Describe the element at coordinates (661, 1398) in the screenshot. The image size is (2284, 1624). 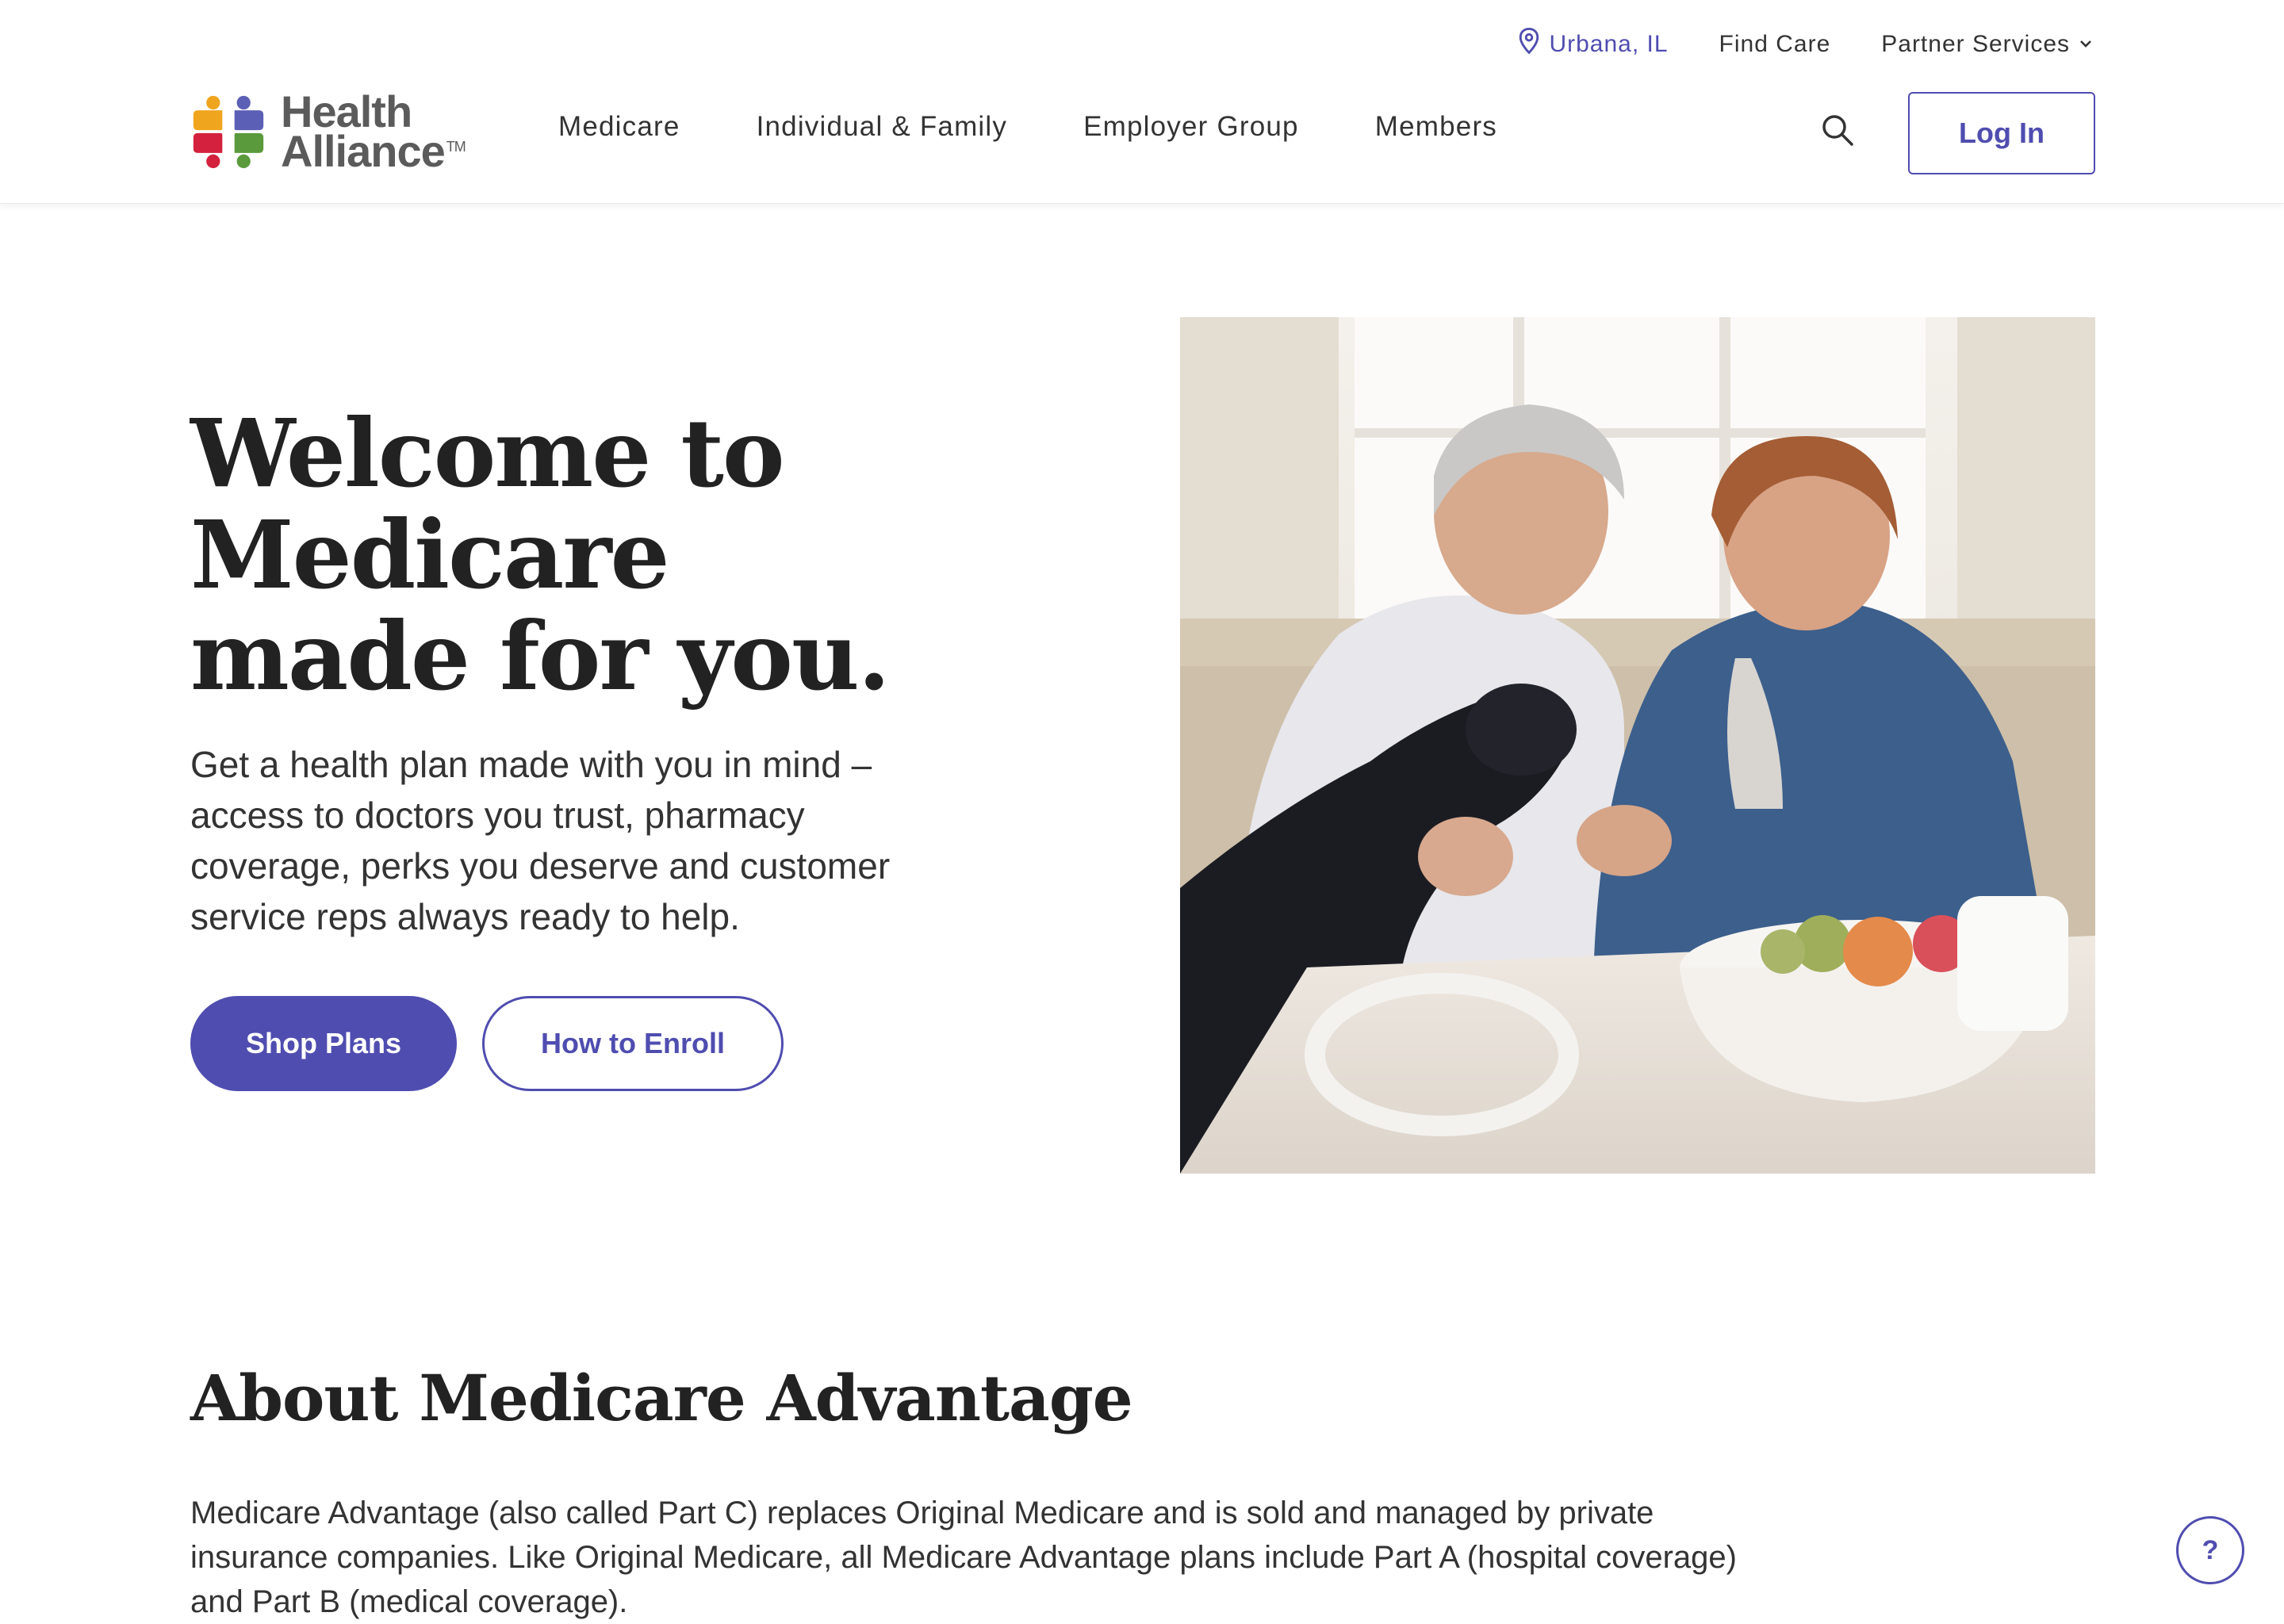
I see `about-title: About Medicare Advantage` at that location.